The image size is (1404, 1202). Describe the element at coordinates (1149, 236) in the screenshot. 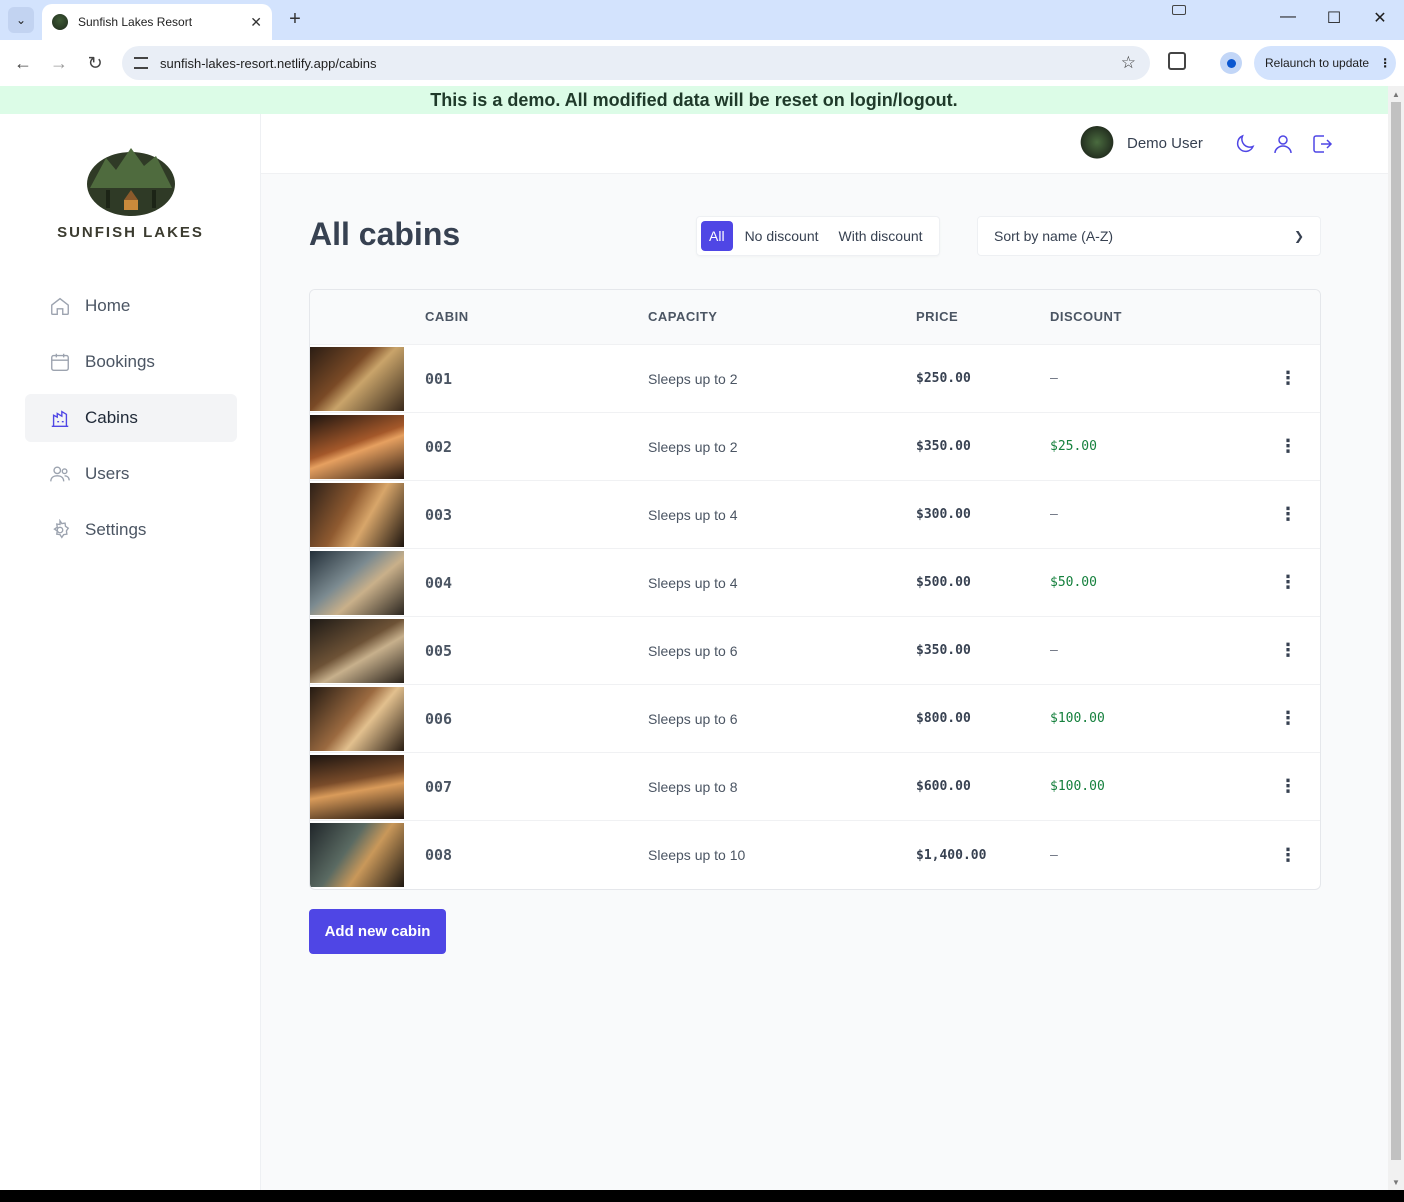

I see `sort-select: Sort by name (A-Z) ❯` at that location.